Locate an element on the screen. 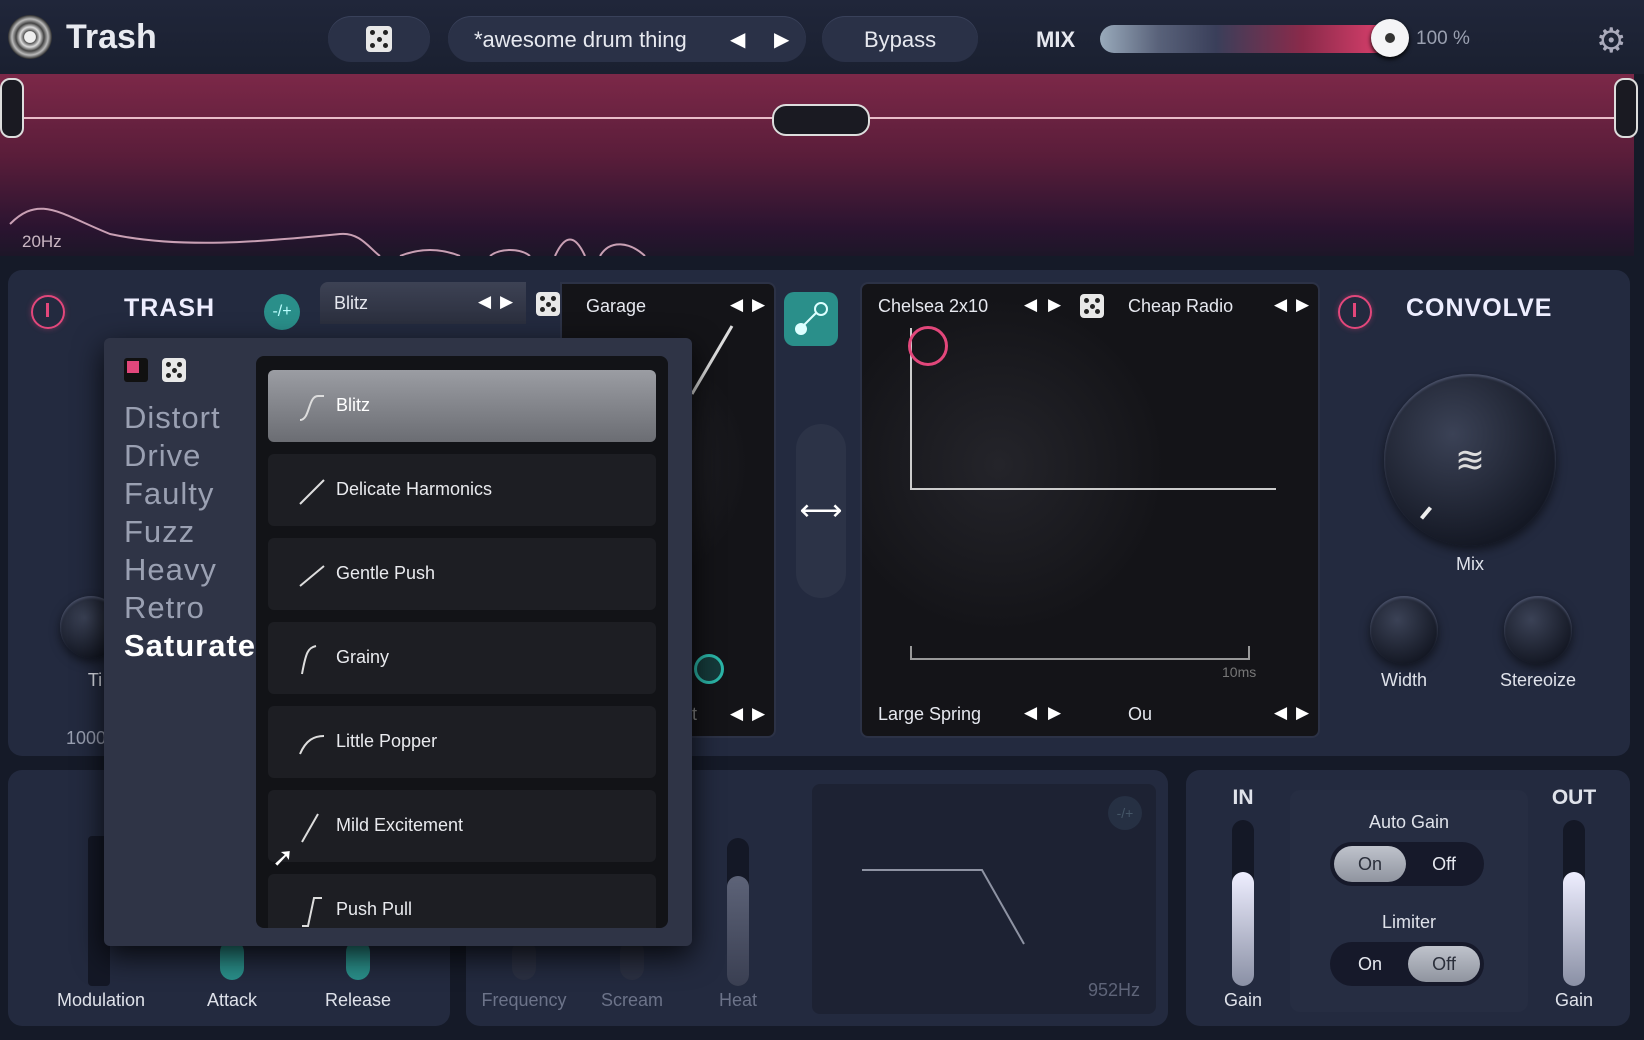  category-item: Faulty is located at coordinates (169, 494).